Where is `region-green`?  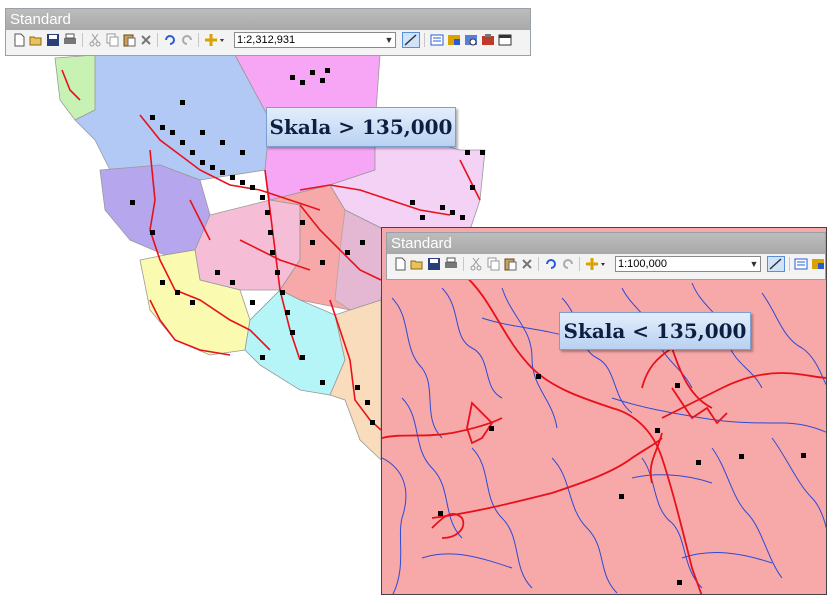 region-green is located at coordinates (77, 87).